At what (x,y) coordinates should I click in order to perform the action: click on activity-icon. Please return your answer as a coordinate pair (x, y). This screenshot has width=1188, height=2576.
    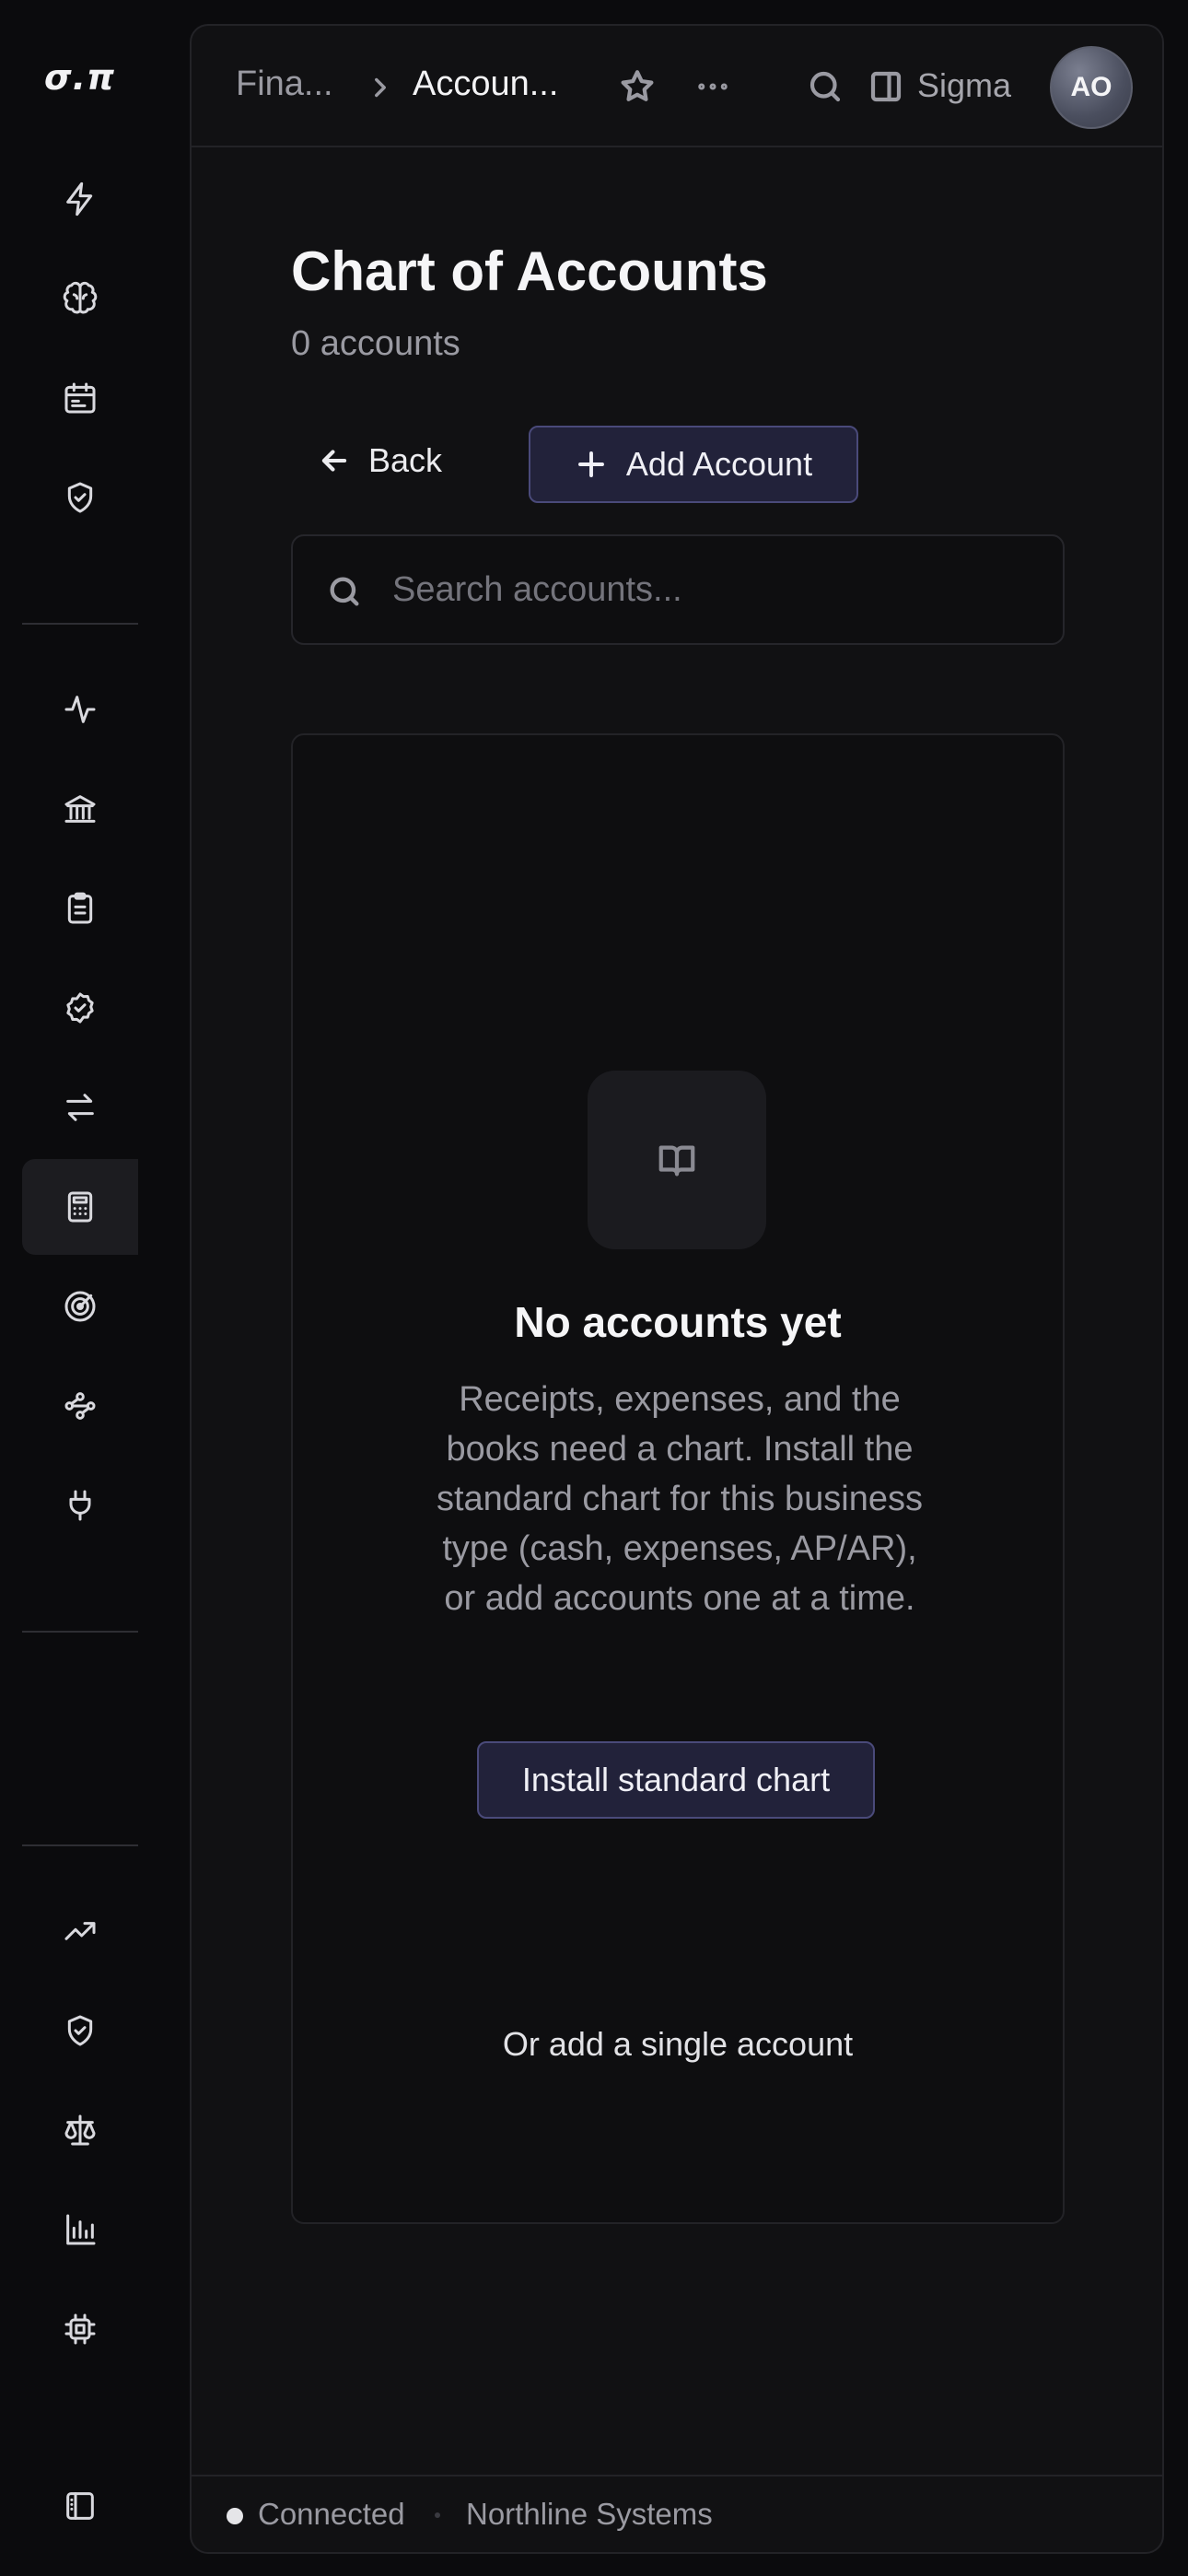
    Looking at the image, I should click on (80, 709).